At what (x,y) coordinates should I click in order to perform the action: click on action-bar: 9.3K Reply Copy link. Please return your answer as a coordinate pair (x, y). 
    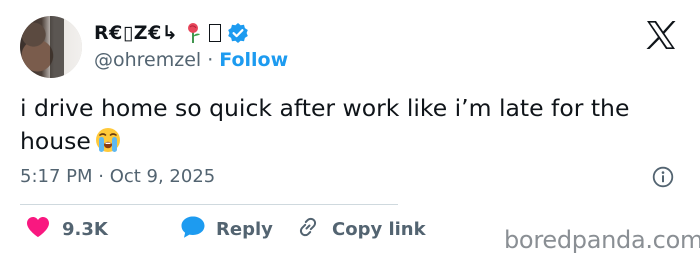
    Looking at the image, I should click on (226, 229).